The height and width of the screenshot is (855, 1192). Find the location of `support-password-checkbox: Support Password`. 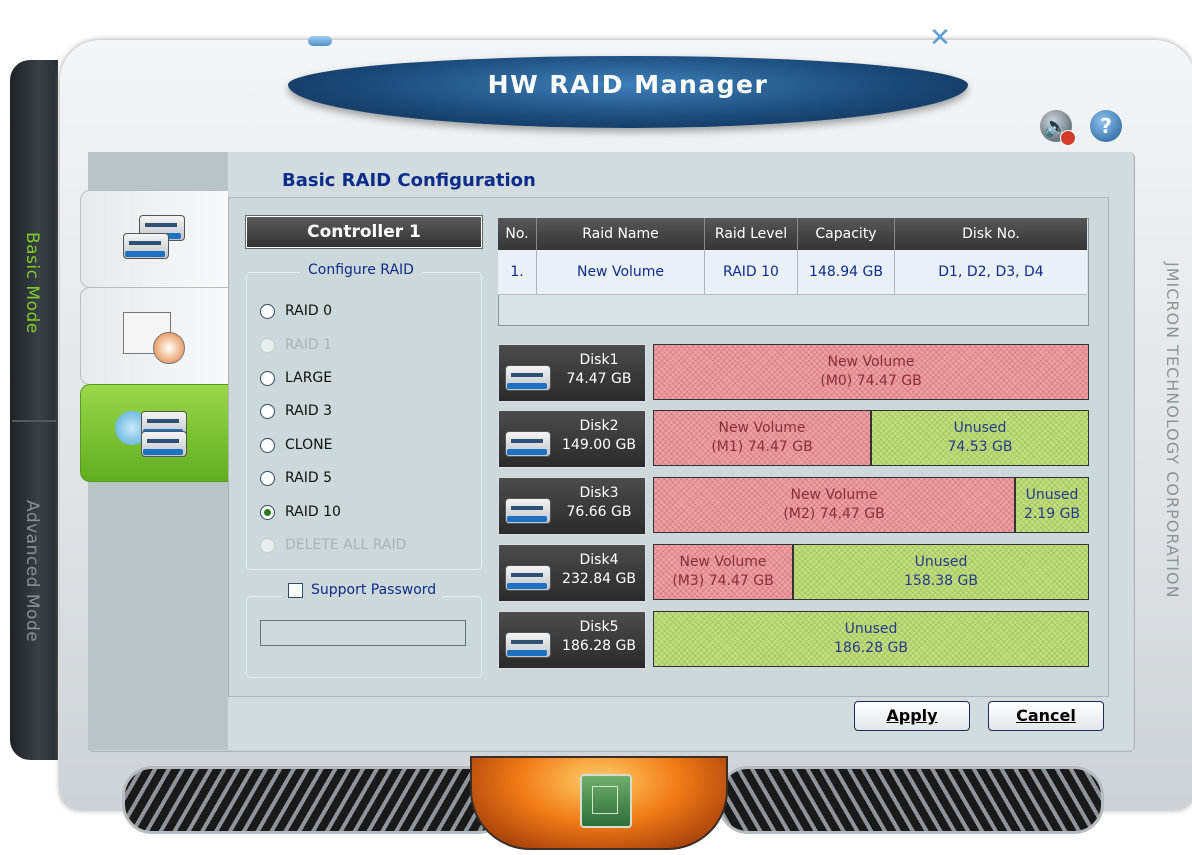

support-password-checkbox: Support Password is located at coordinates (362, 590).